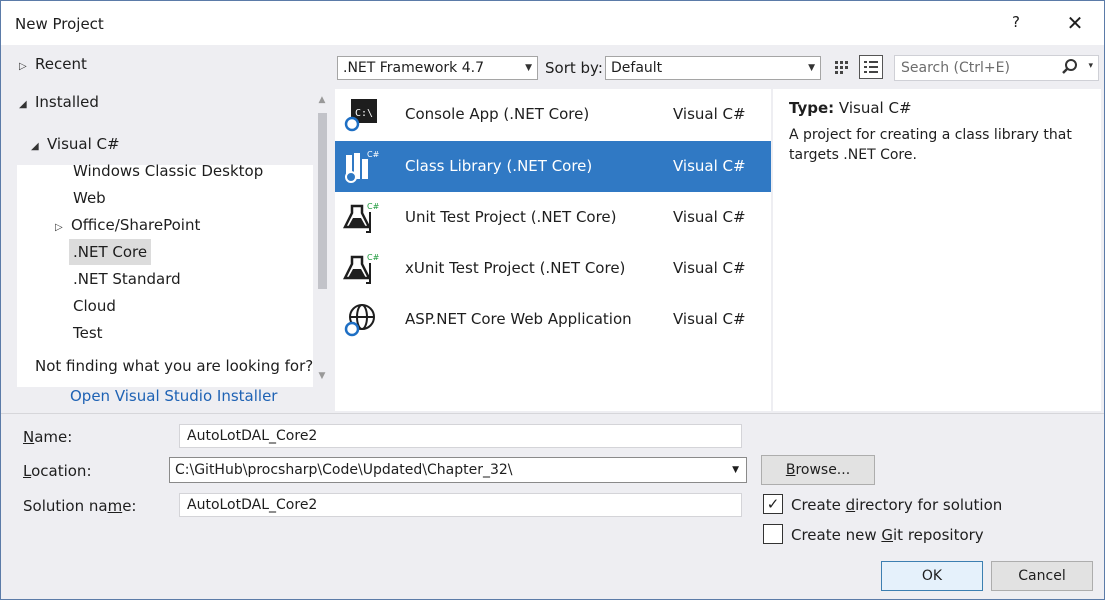  Describe the element at coordinates (362, 166) in the screenshot. I see `class-library-icon: C#` at that location.